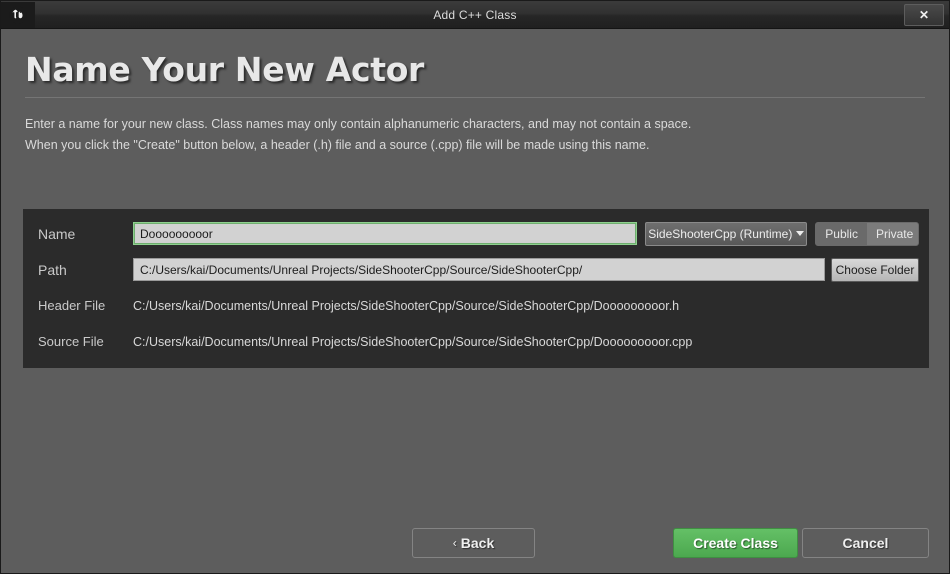  I want to click on window-title: Add C++ Class, so click(475, 14).